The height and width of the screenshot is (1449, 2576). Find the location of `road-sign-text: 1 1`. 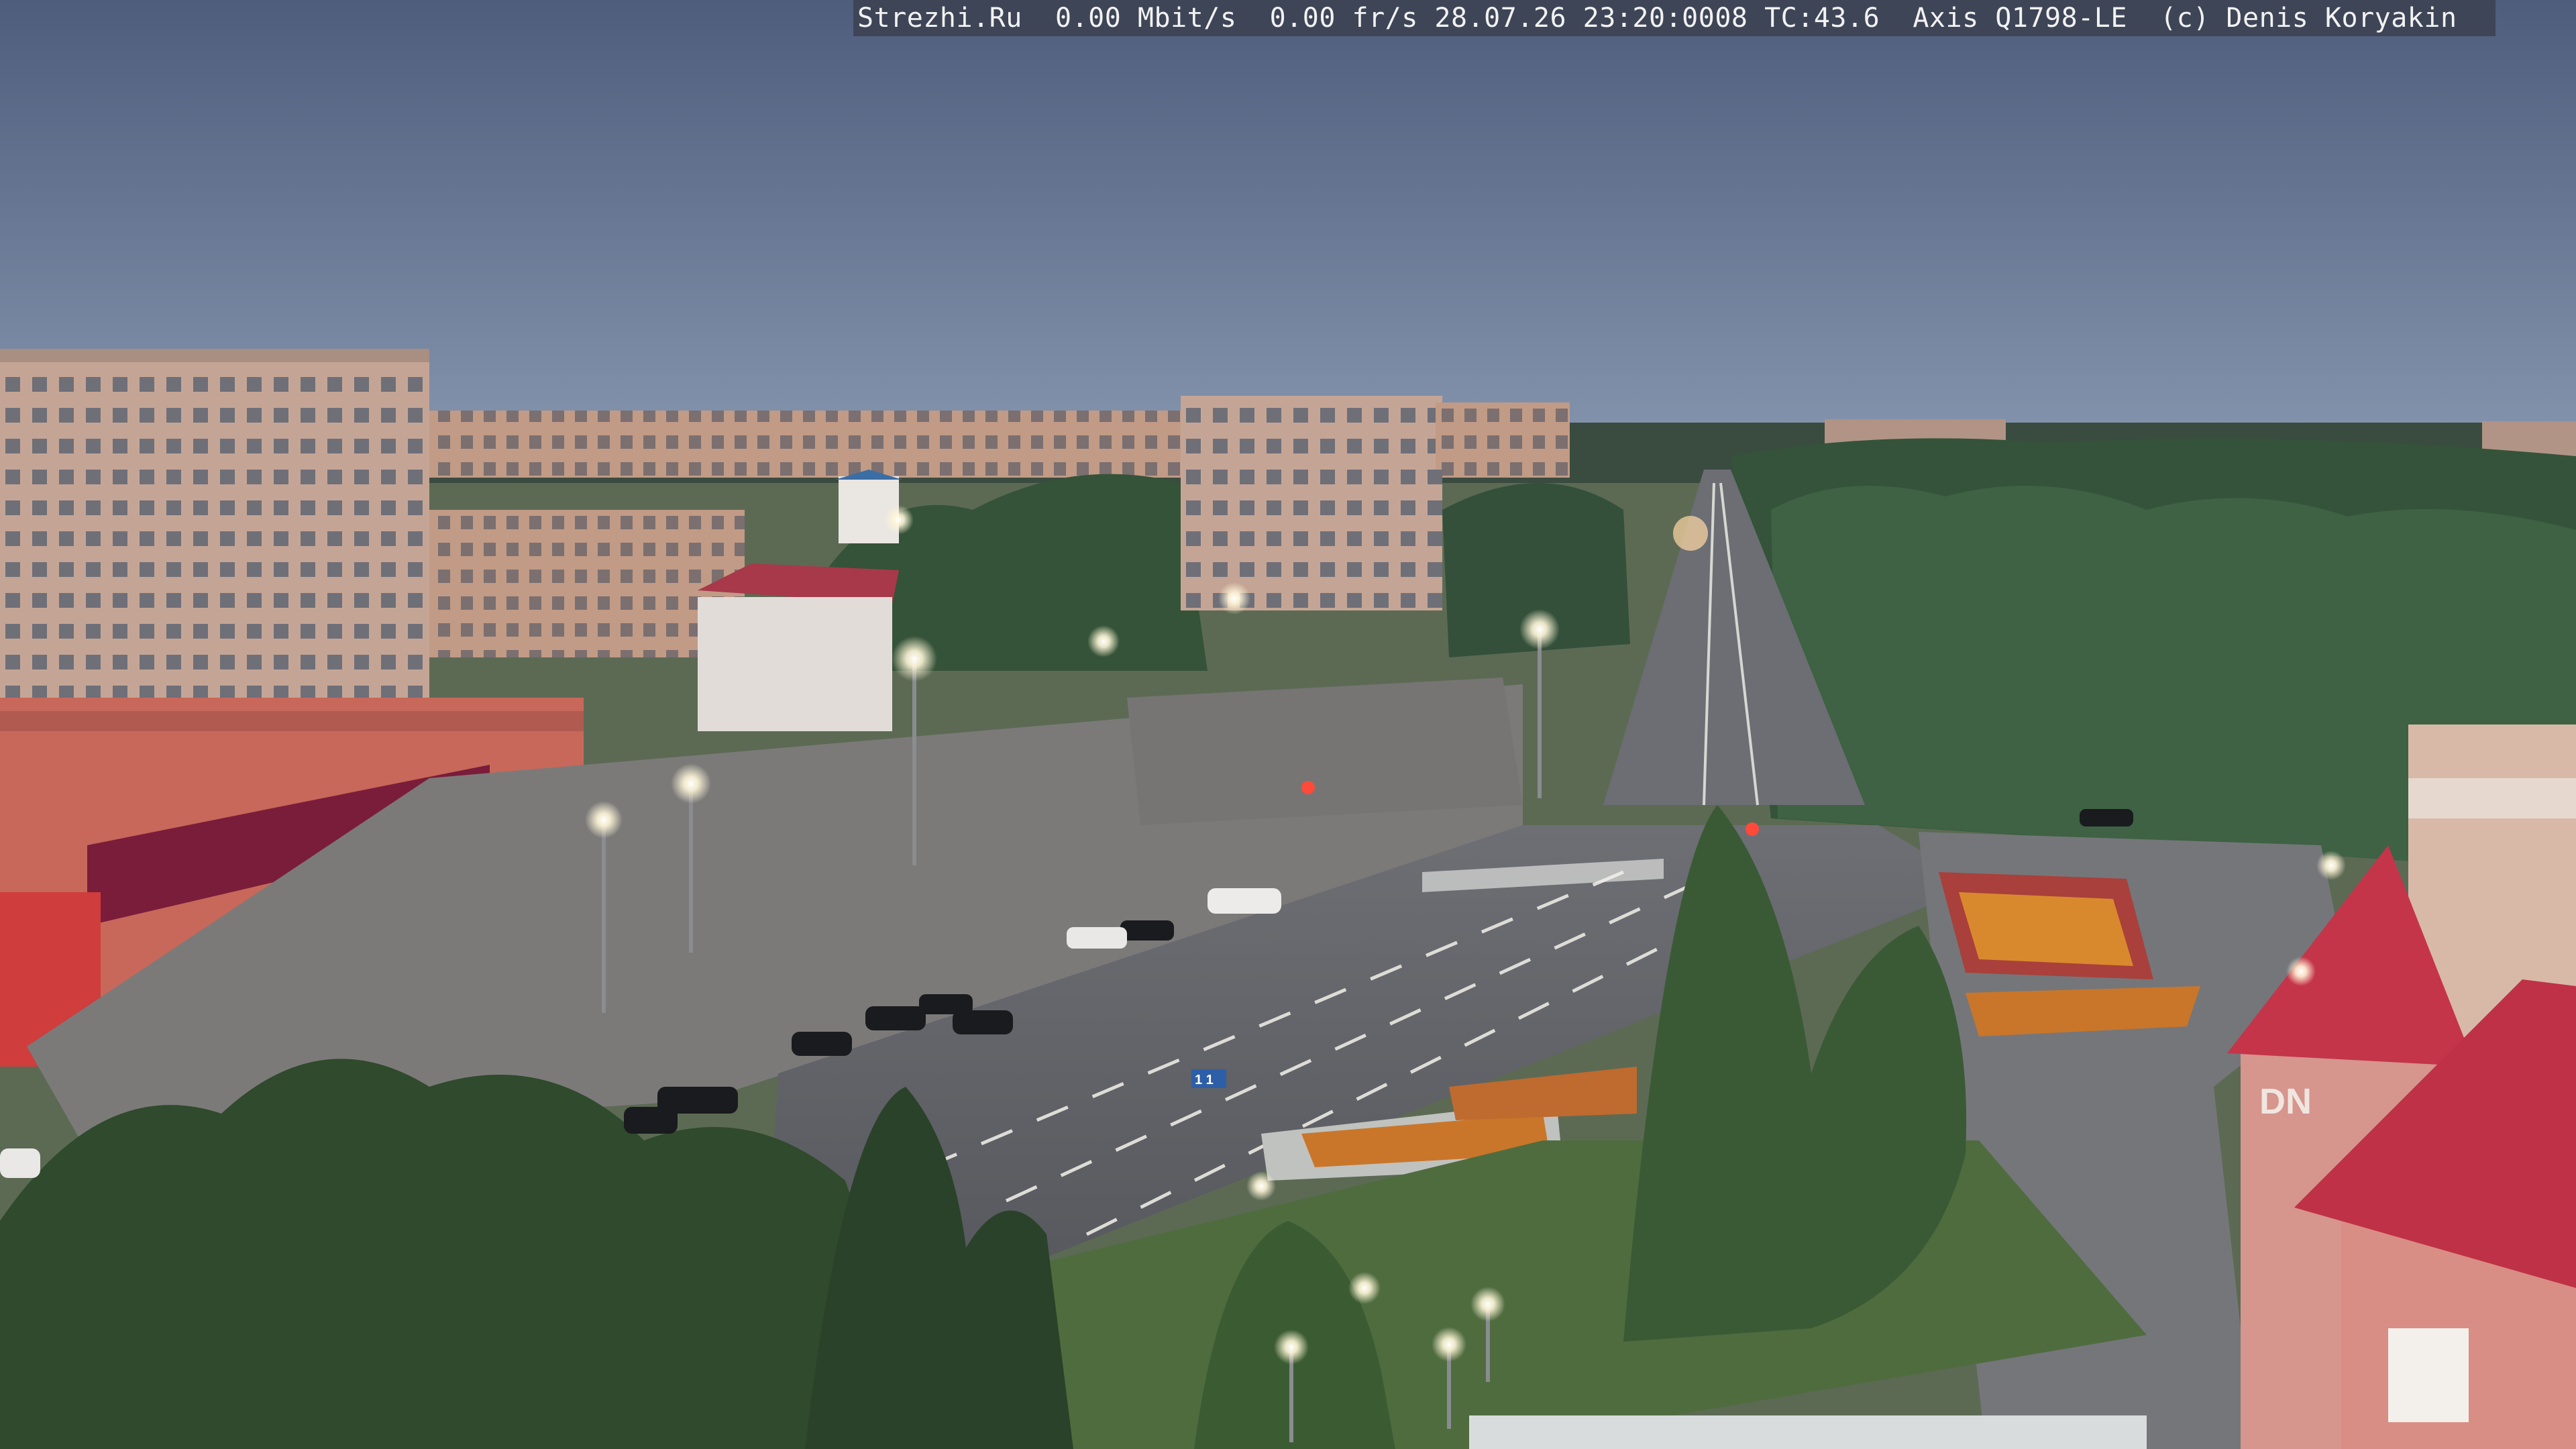

road-sign-text: 1 1 is located at coordinates (1204, 1080).